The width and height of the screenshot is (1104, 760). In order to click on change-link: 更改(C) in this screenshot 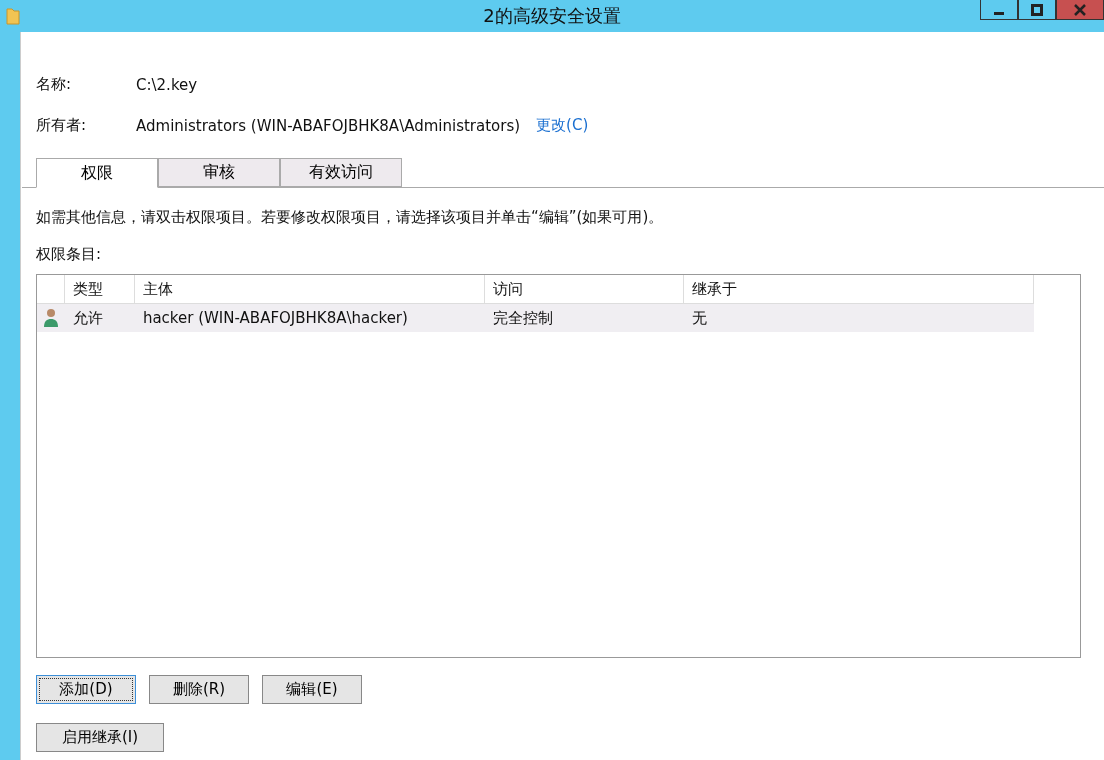, I will do `click(562, 125)`.